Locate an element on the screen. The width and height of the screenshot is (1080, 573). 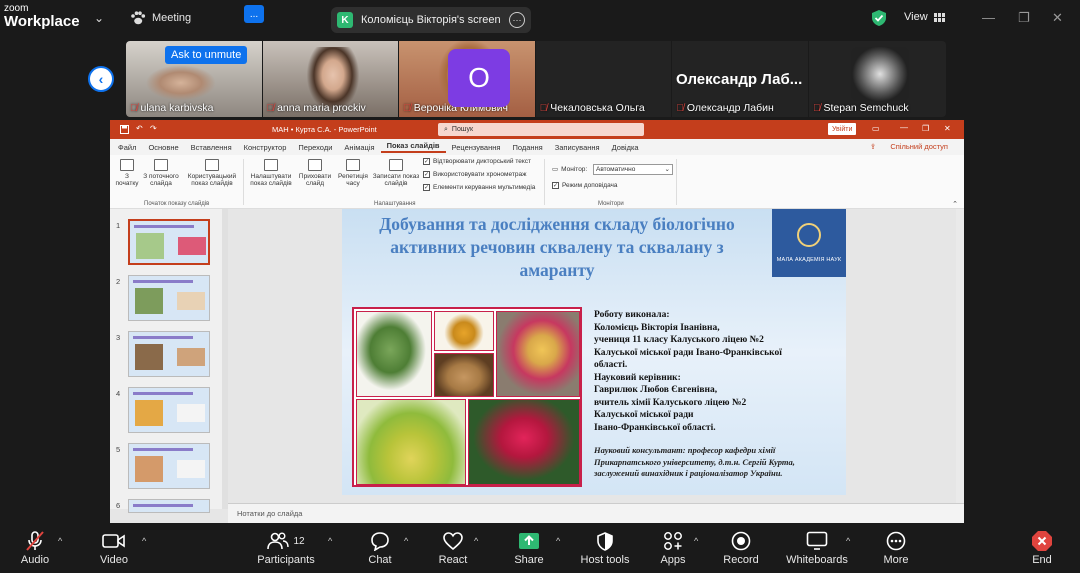
strip-prev-button: ‹ is located at coordinates (101, 79).